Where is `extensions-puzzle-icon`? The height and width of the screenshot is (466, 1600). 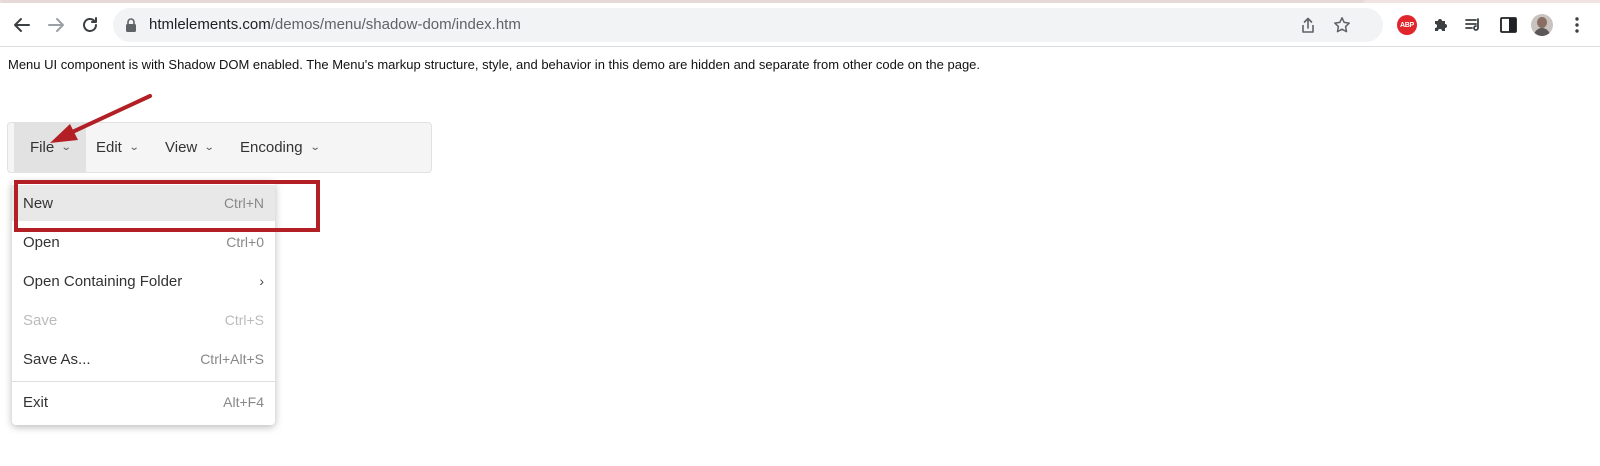
extensions-puzzle-icon is located at coordinates (1441, 25).